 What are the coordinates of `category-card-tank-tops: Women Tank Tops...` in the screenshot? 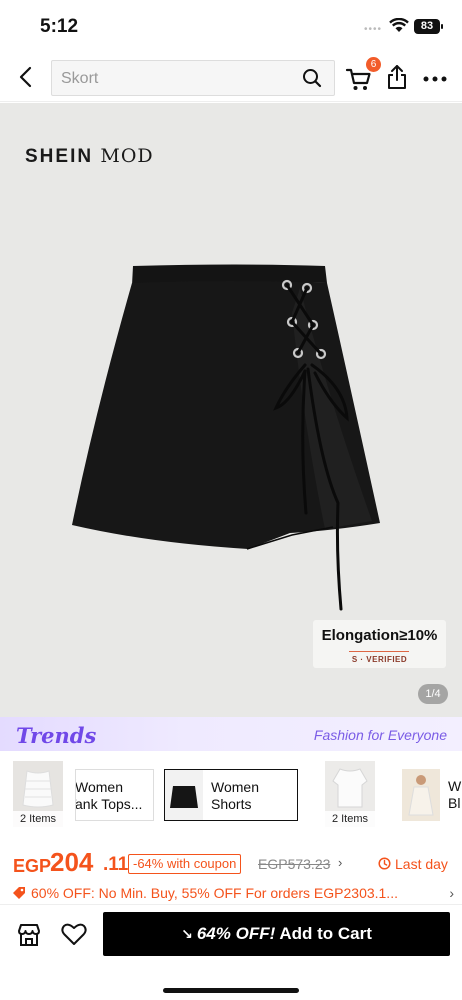 It's located at (114, 795).